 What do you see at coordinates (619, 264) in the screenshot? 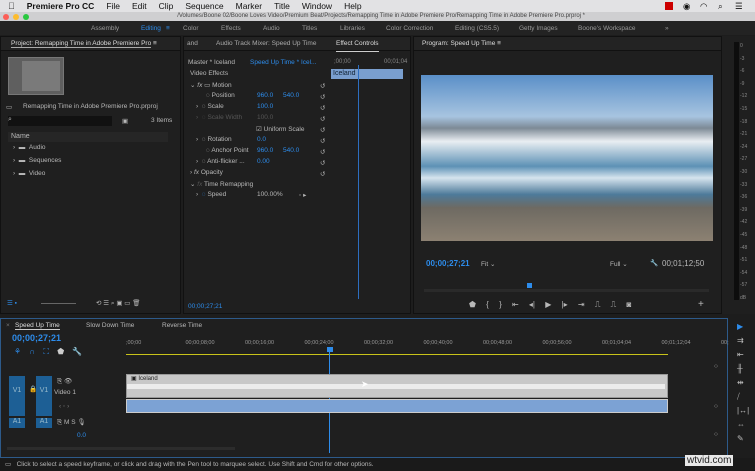
I see `quality-dropdown: Full ⌄` at bounding box center [619, 264].